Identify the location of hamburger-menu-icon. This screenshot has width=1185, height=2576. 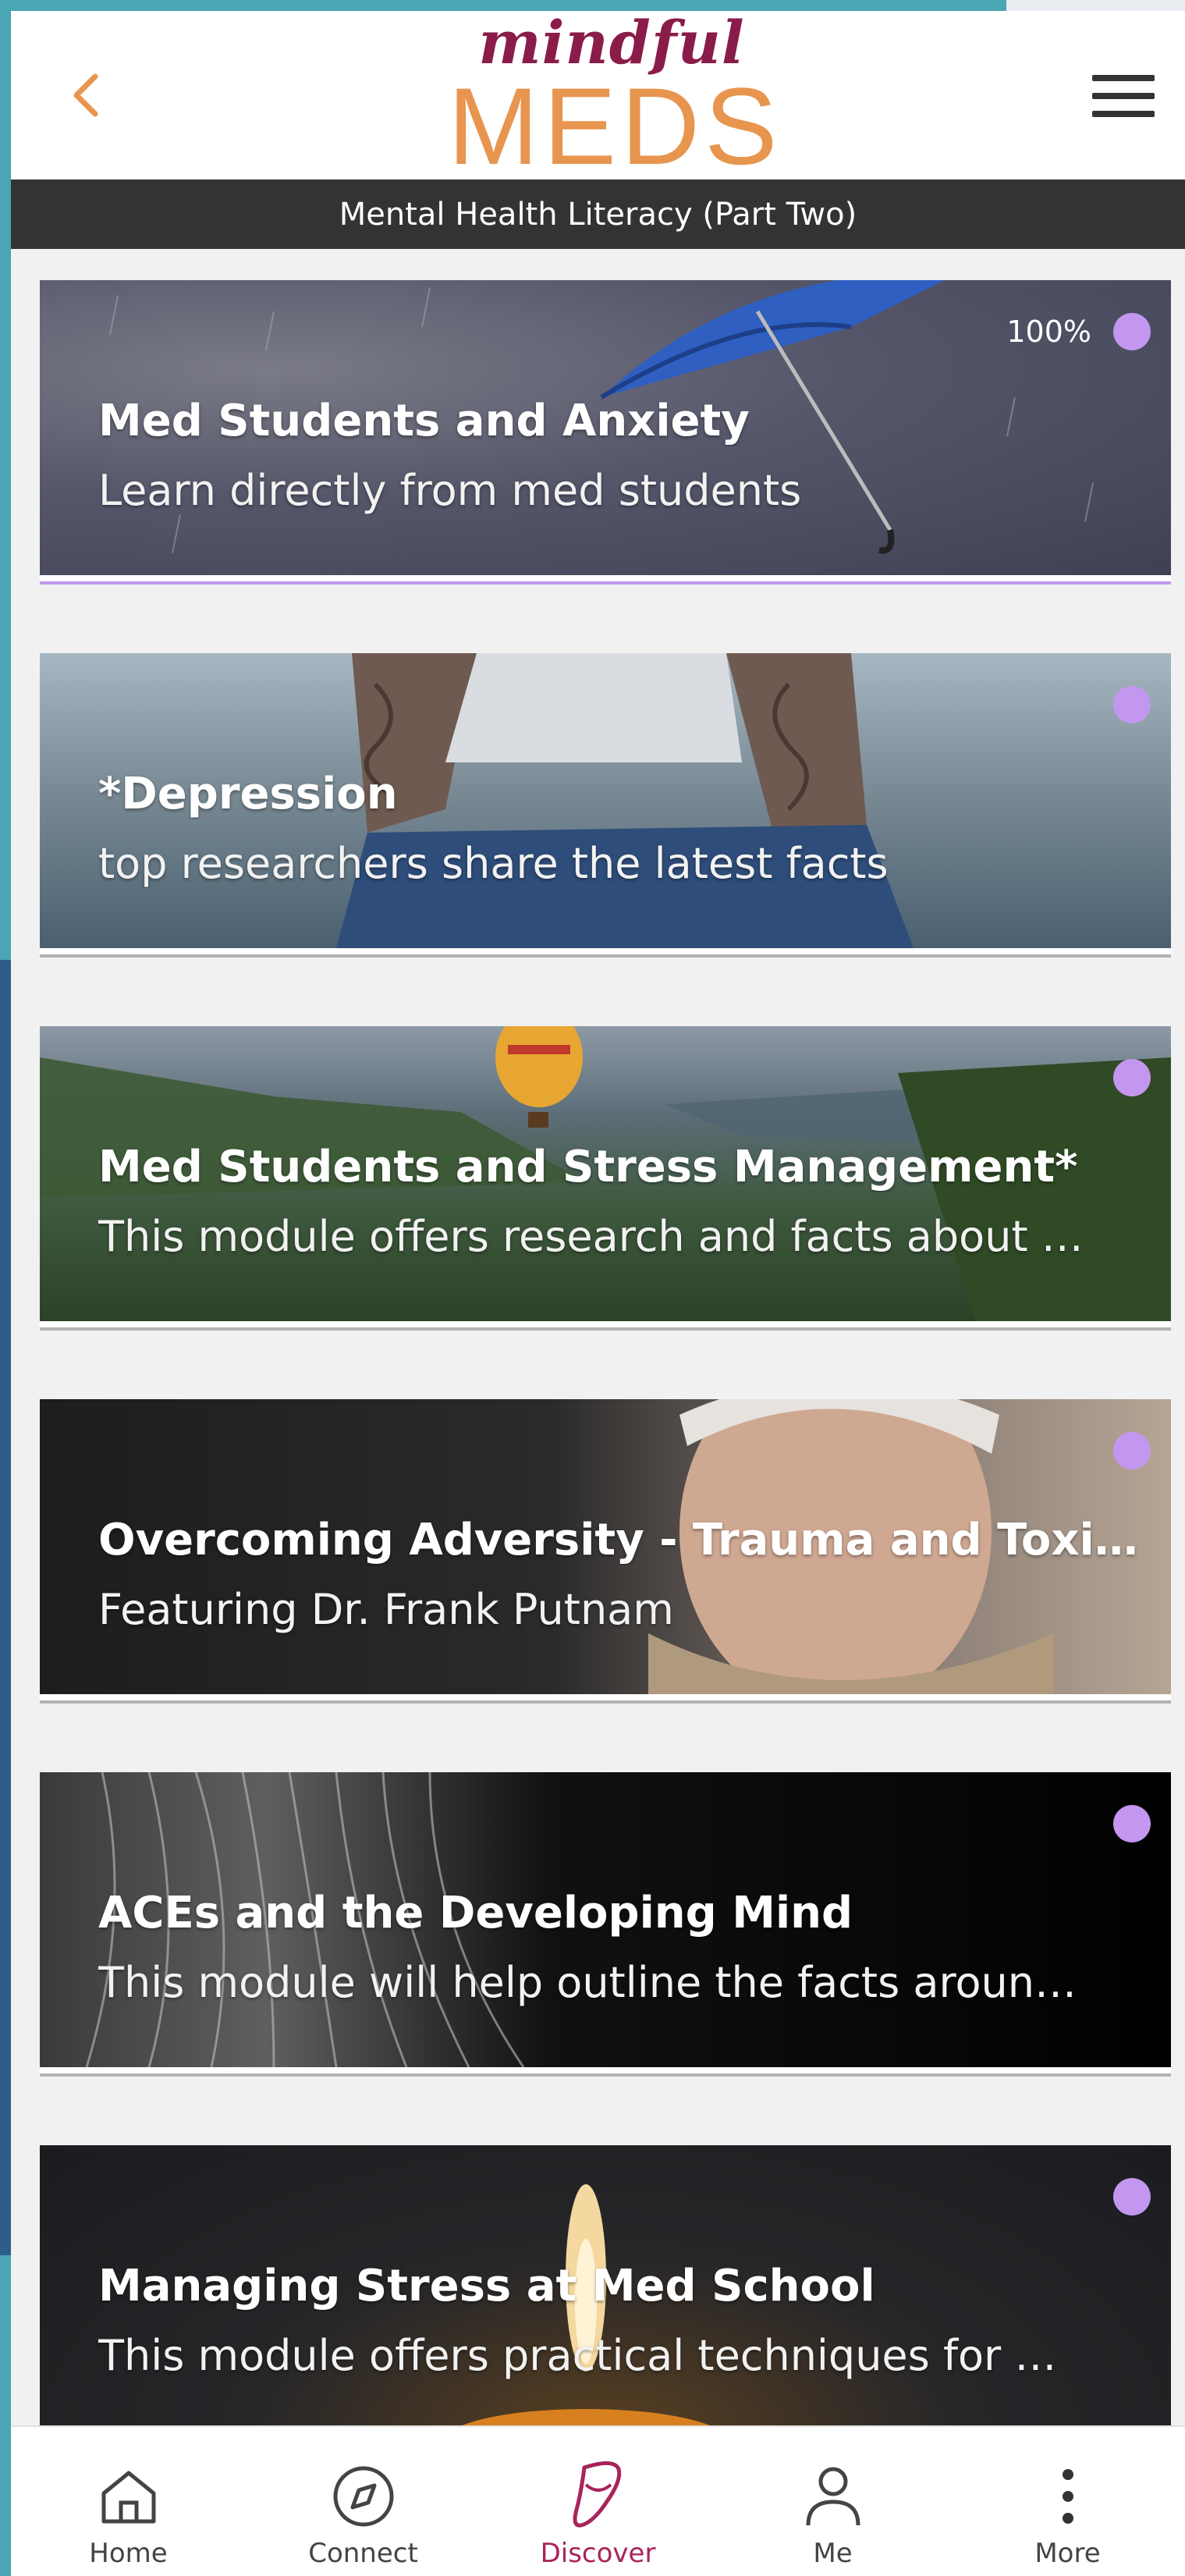
(1123, 96).